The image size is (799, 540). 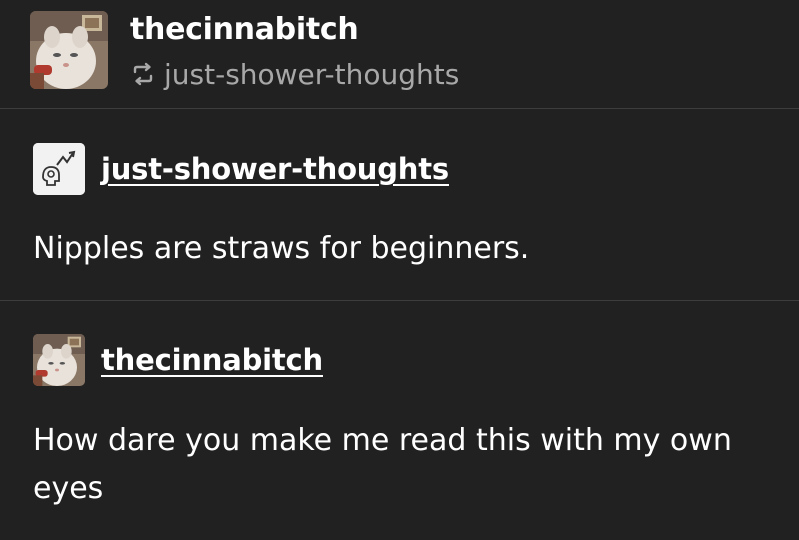 I want to click on blog-name: thecinnabitch, so click(x=244, y=30).